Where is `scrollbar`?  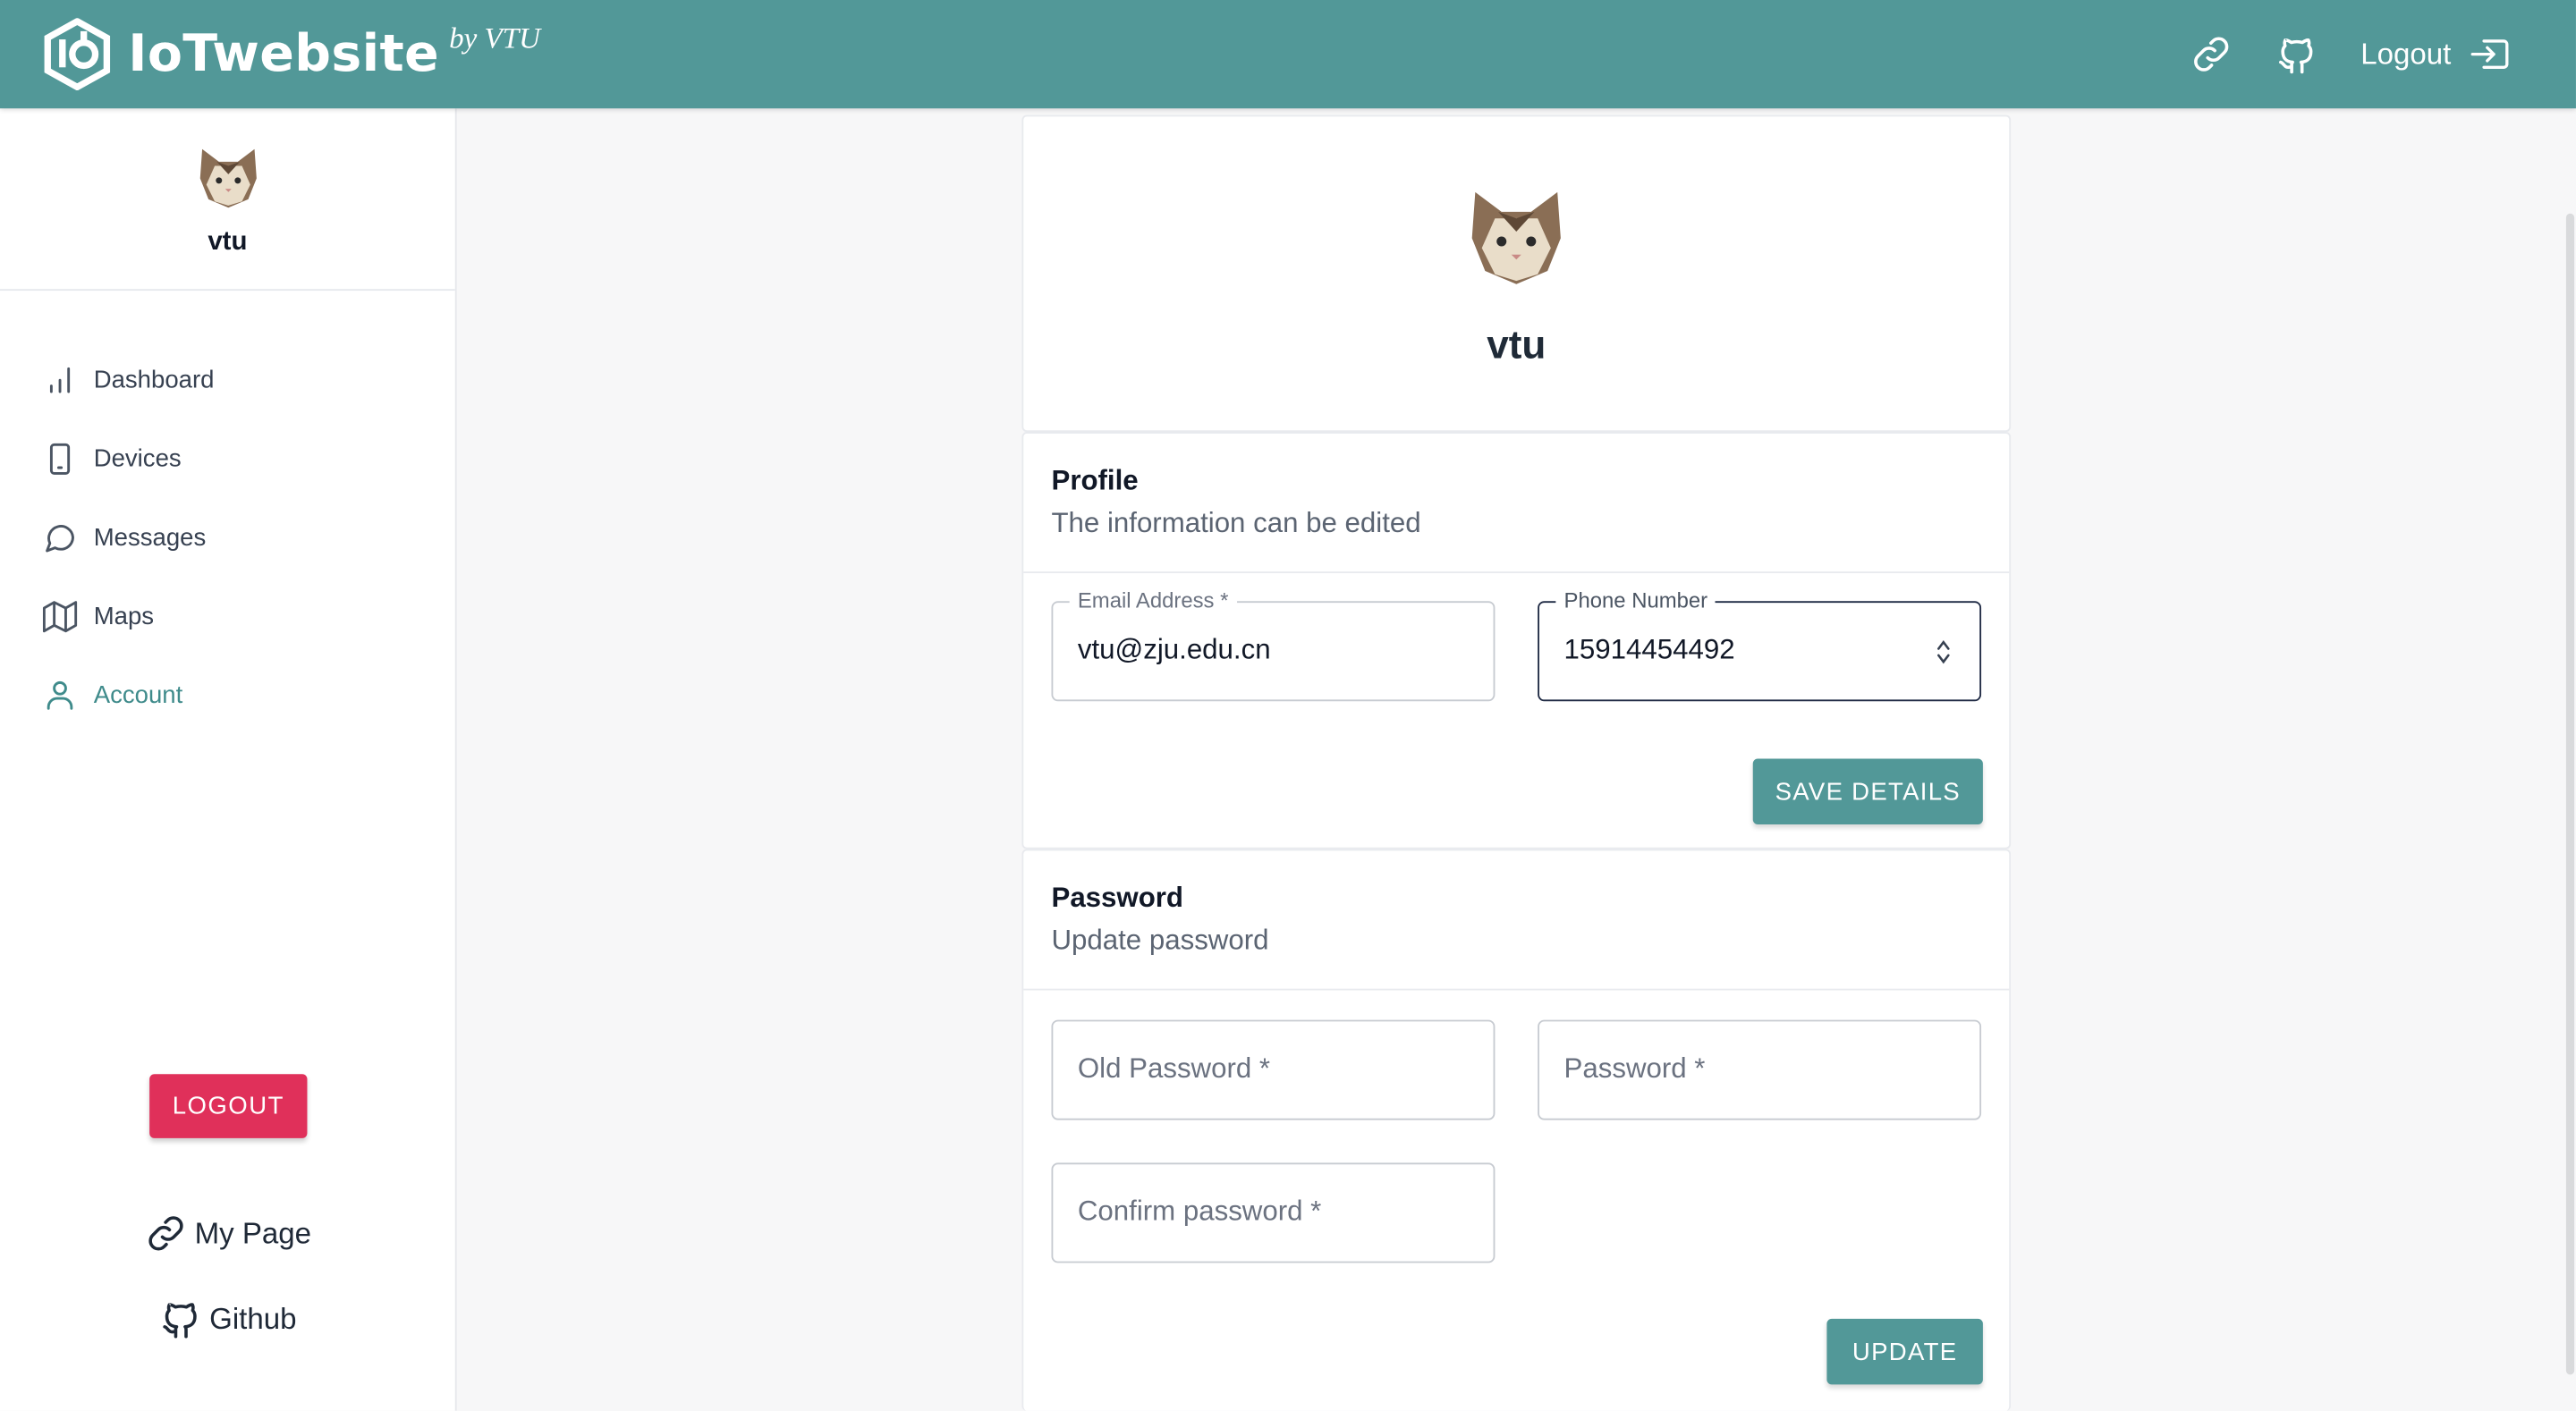 scrollbar is located at coordinates (2569, 794).